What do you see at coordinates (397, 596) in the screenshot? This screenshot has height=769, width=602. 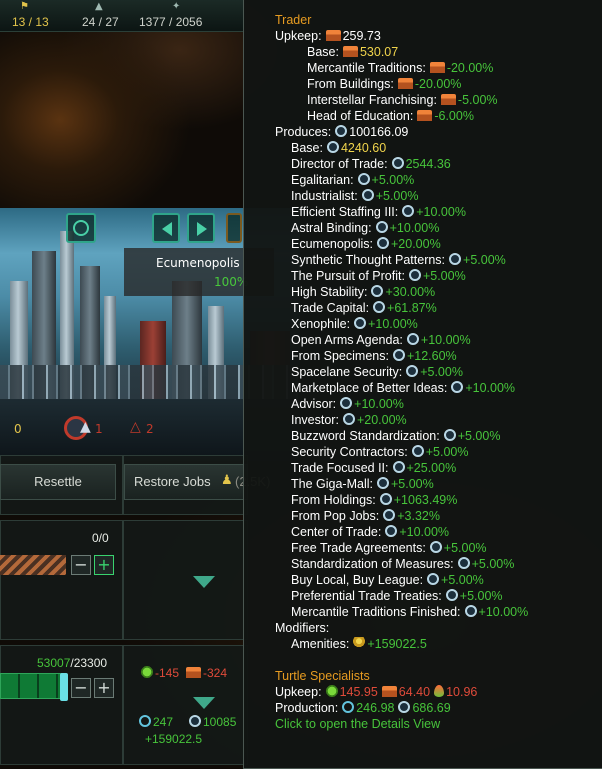 I see `produce-line: Preferential Trade Treaties: +5.00%` at bounding box center [397, 596].